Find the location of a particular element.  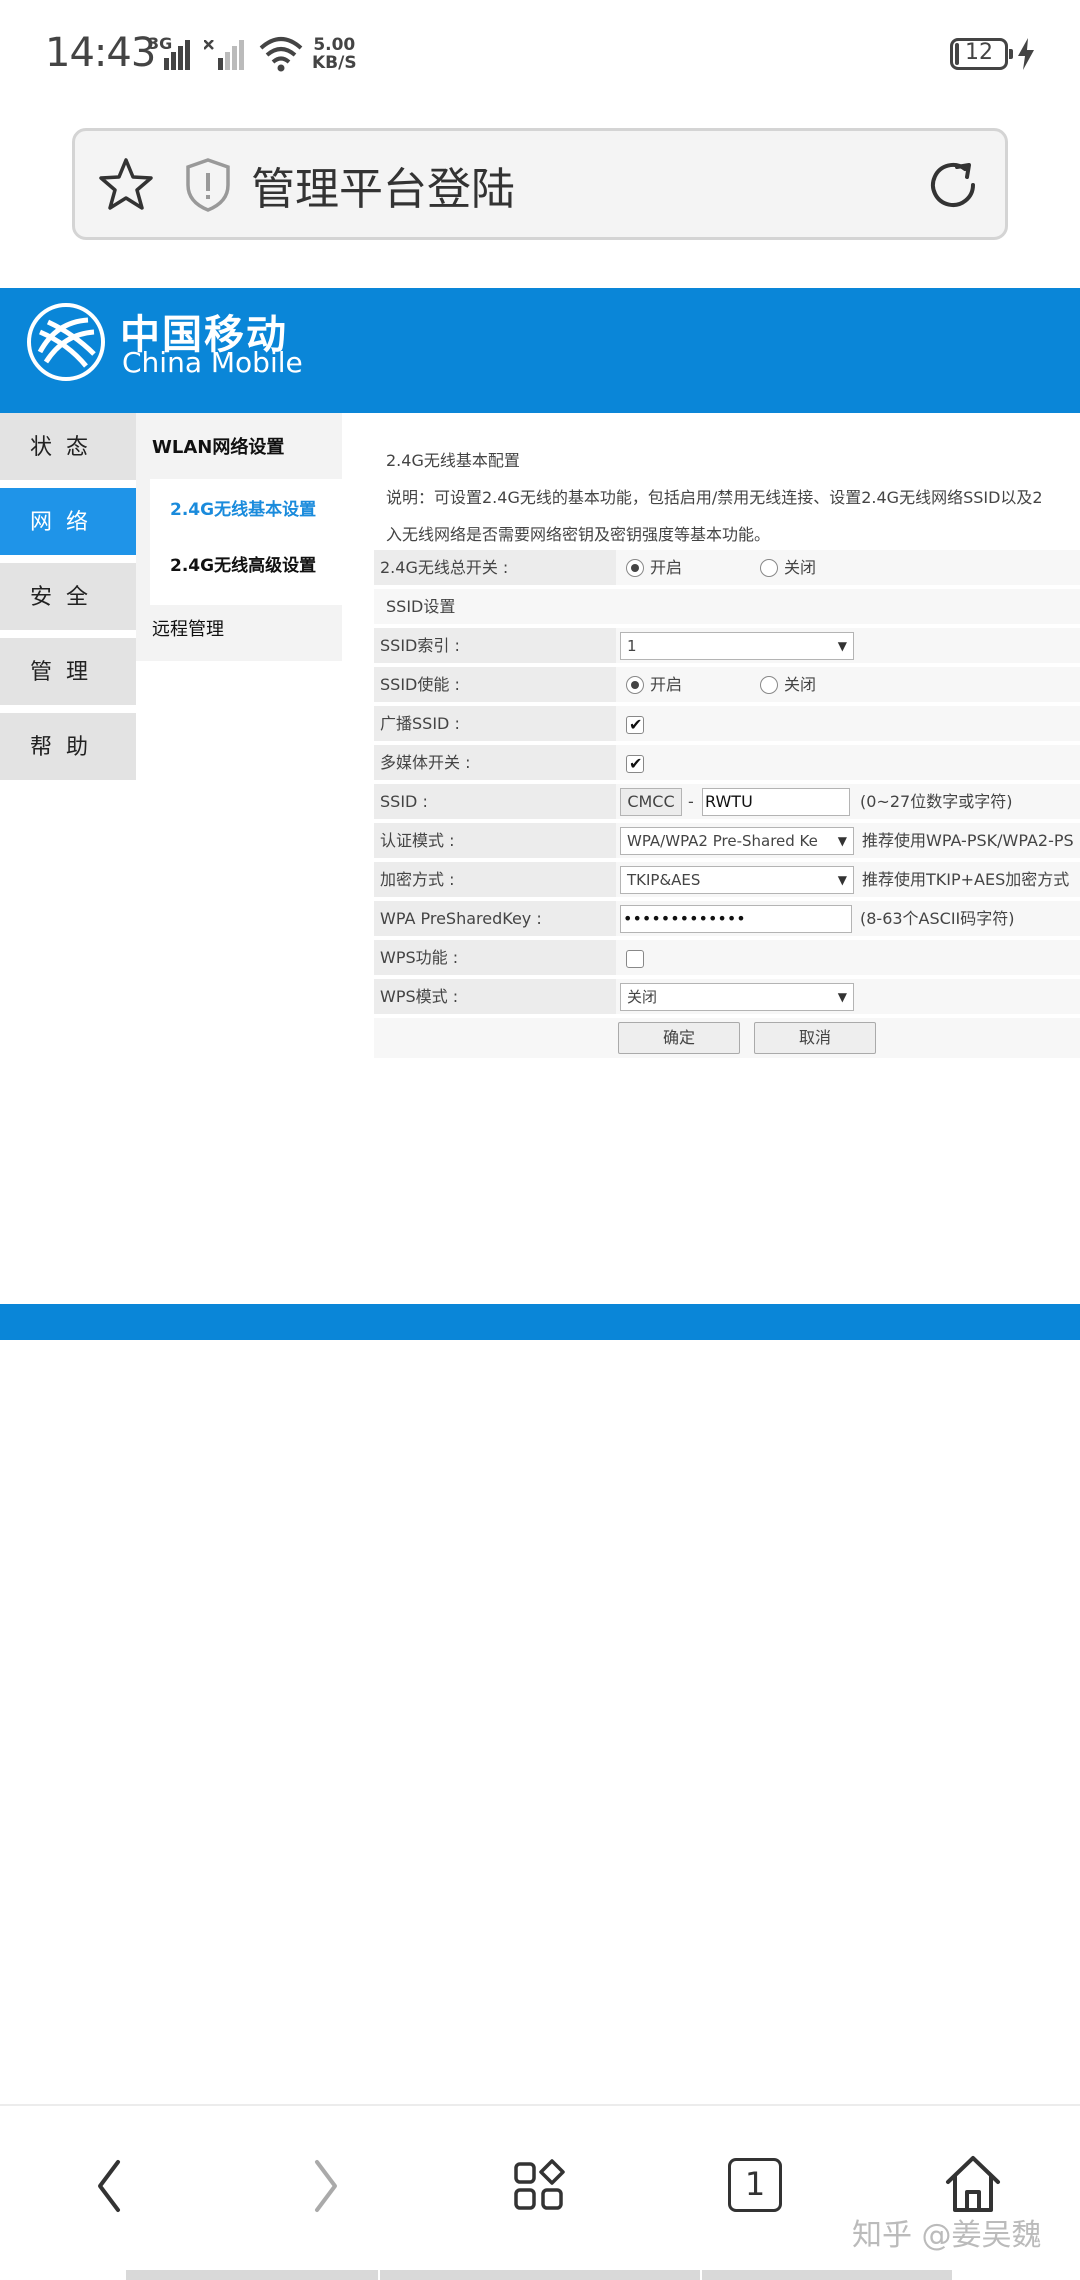

gesture-bar-left is located at coordinates (252, 2275).